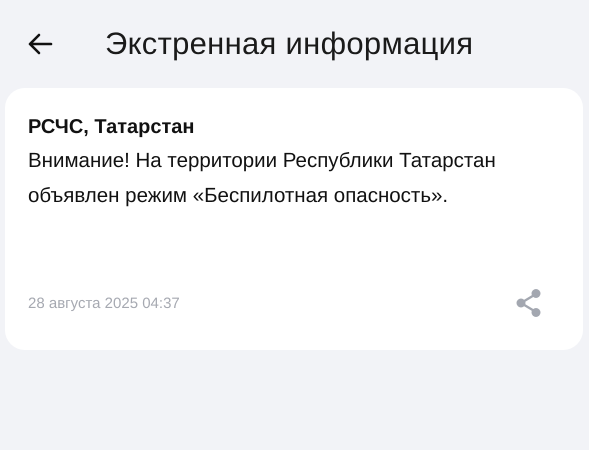 The image size is (589, 450). What do you see at coordinates (289, 44) in the screenshot?
I see `page-title: Экстренная информация` at bounding box center [289, 44].